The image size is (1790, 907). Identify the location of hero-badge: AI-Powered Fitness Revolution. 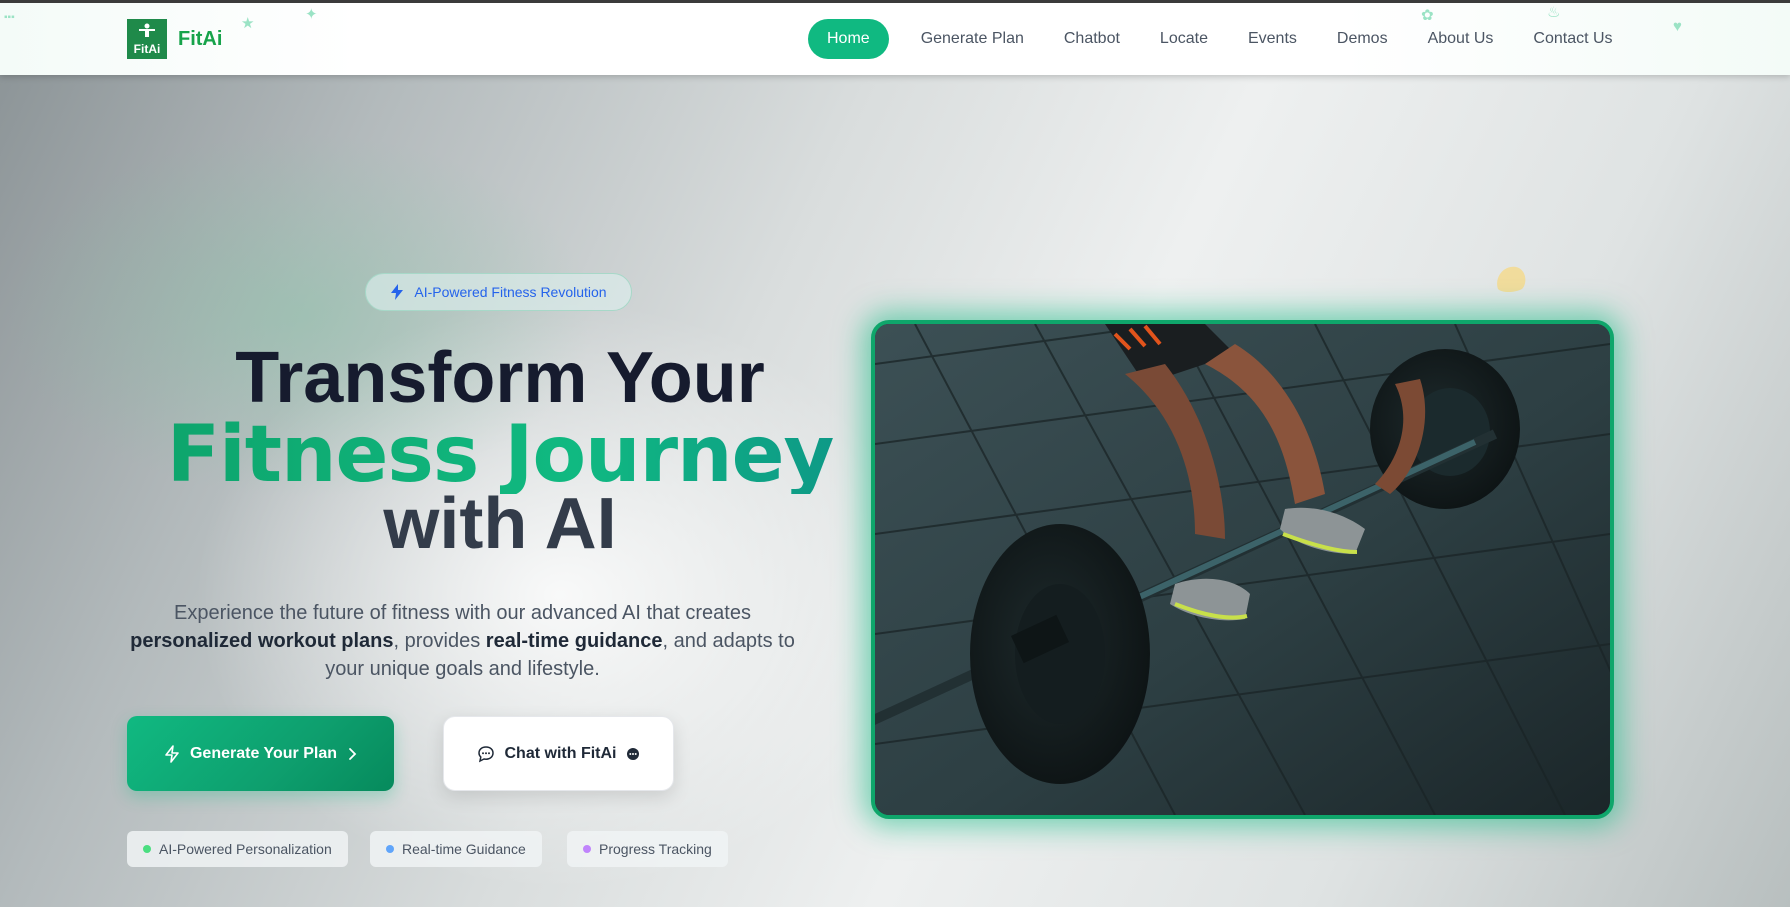
(498, 292).